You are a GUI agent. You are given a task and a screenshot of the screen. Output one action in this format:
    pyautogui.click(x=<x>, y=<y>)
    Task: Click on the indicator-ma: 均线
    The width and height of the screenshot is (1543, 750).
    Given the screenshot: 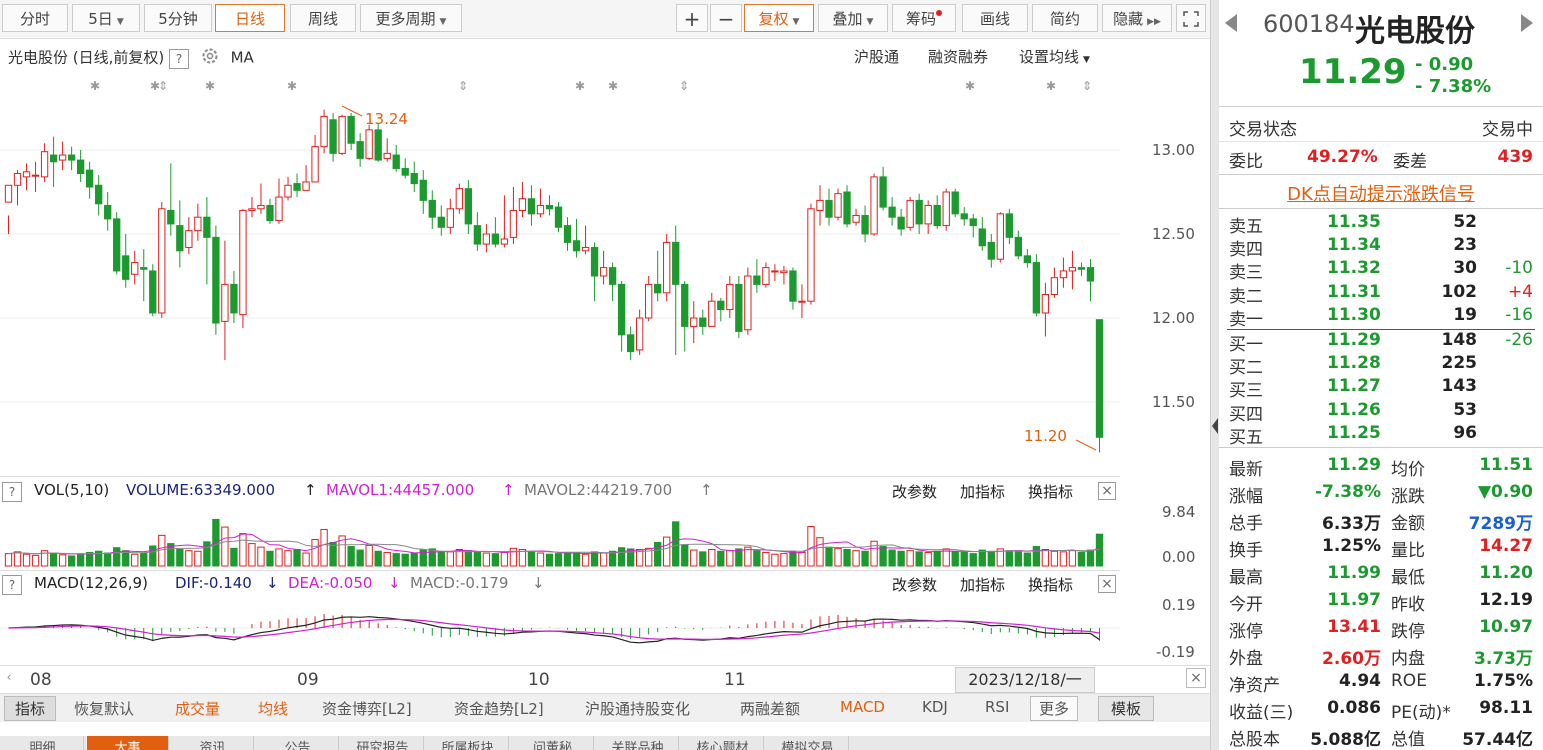 What is the action you would take?
    pyautogui.click(x=273, y=708)
    